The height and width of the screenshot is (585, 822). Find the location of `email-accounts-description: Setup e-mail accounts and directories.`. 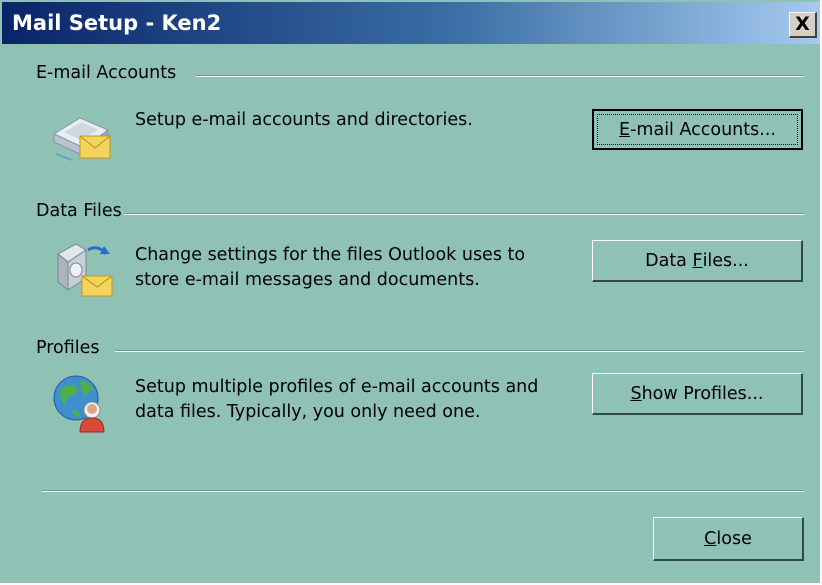

email-accounts-description: Setup e-mail accounts and directories. is located at coordinates (304, 120).